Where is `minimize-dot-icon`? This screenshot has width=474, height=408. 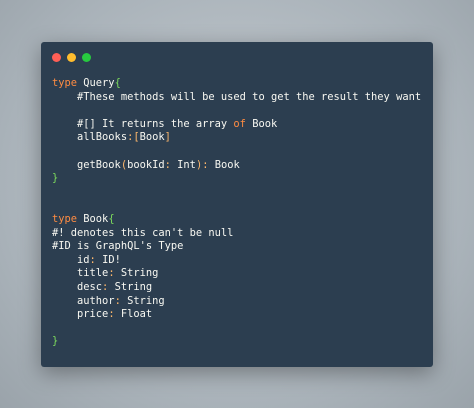
minimize-dot-icon is located at coordinates (71, 57).